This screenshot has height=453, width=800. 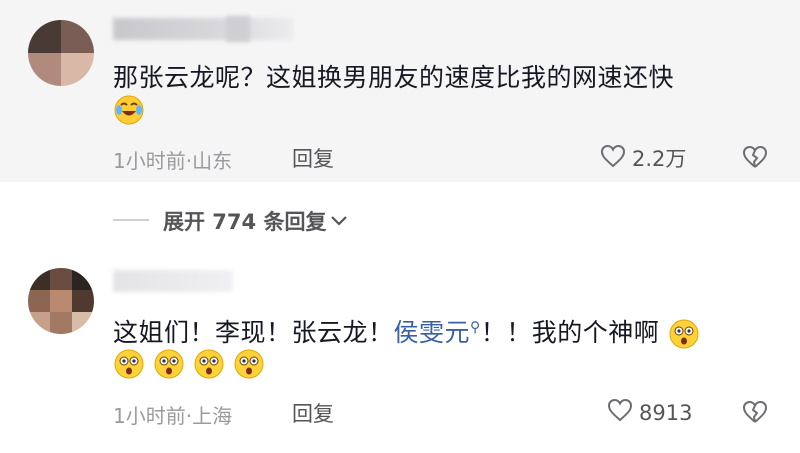 I want to click on comment-meta: 1小时前·山东, so click(x=172, y=159).